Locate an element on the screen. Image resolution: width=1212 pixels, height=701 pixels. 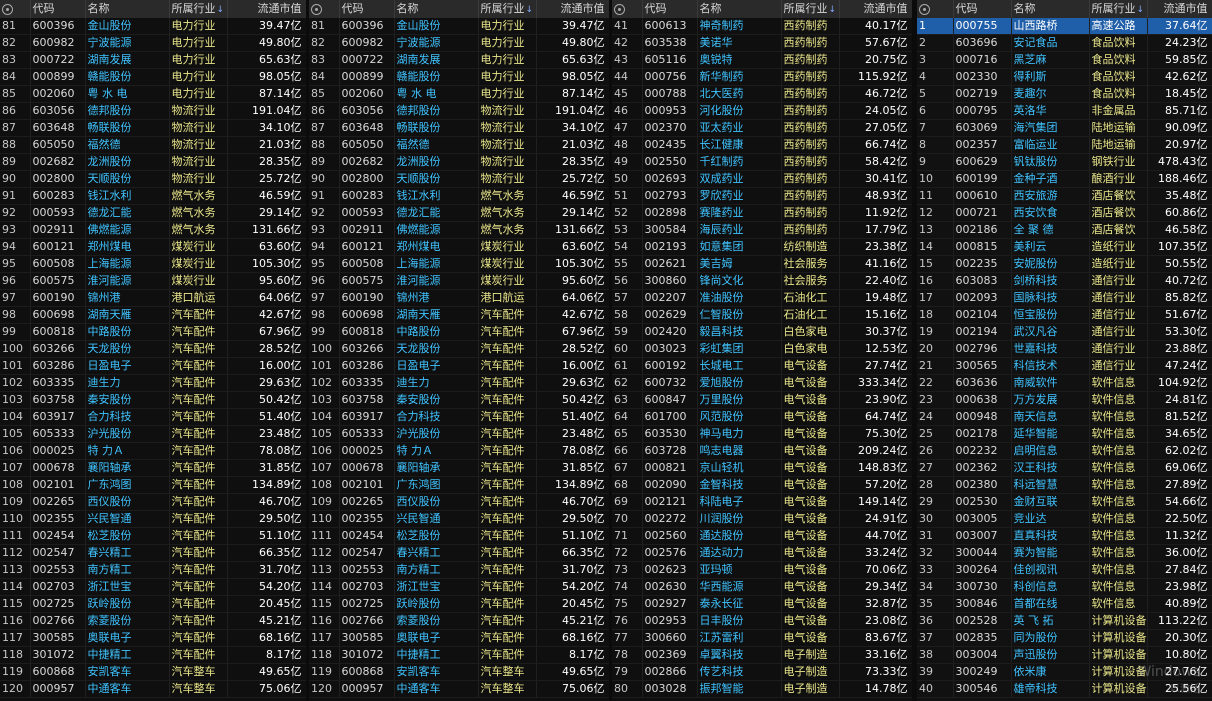
column-header-industry: 所属行业↓ is located at coordinates (1118, 9).